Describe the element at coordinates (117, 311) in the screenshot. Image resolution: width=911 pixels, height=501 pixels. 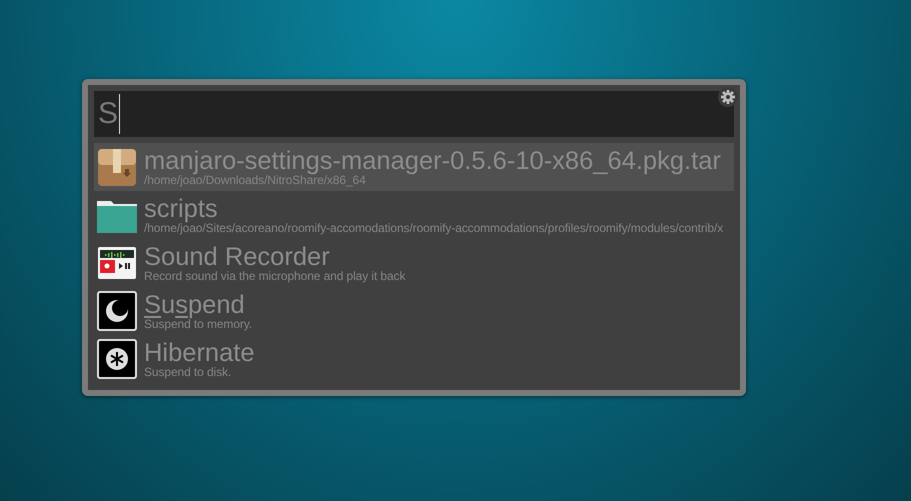
I see `moon-icon` at that location.